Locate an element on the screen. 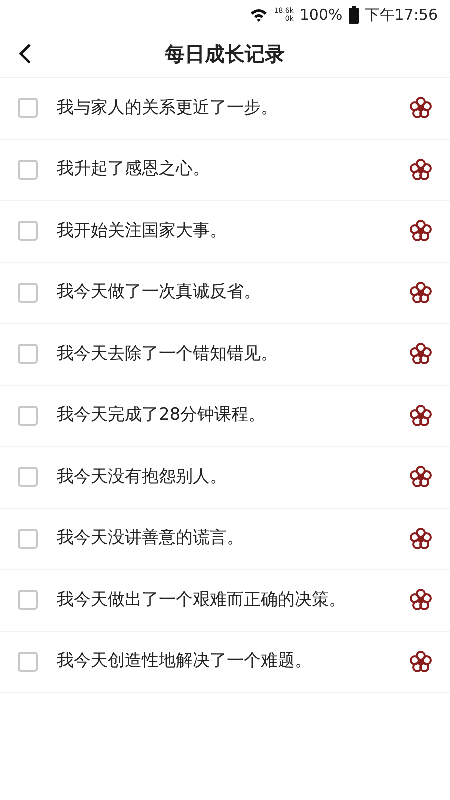 This screenshot has height=800, width=450. wifi-icon is located at coordinates (259, 15).